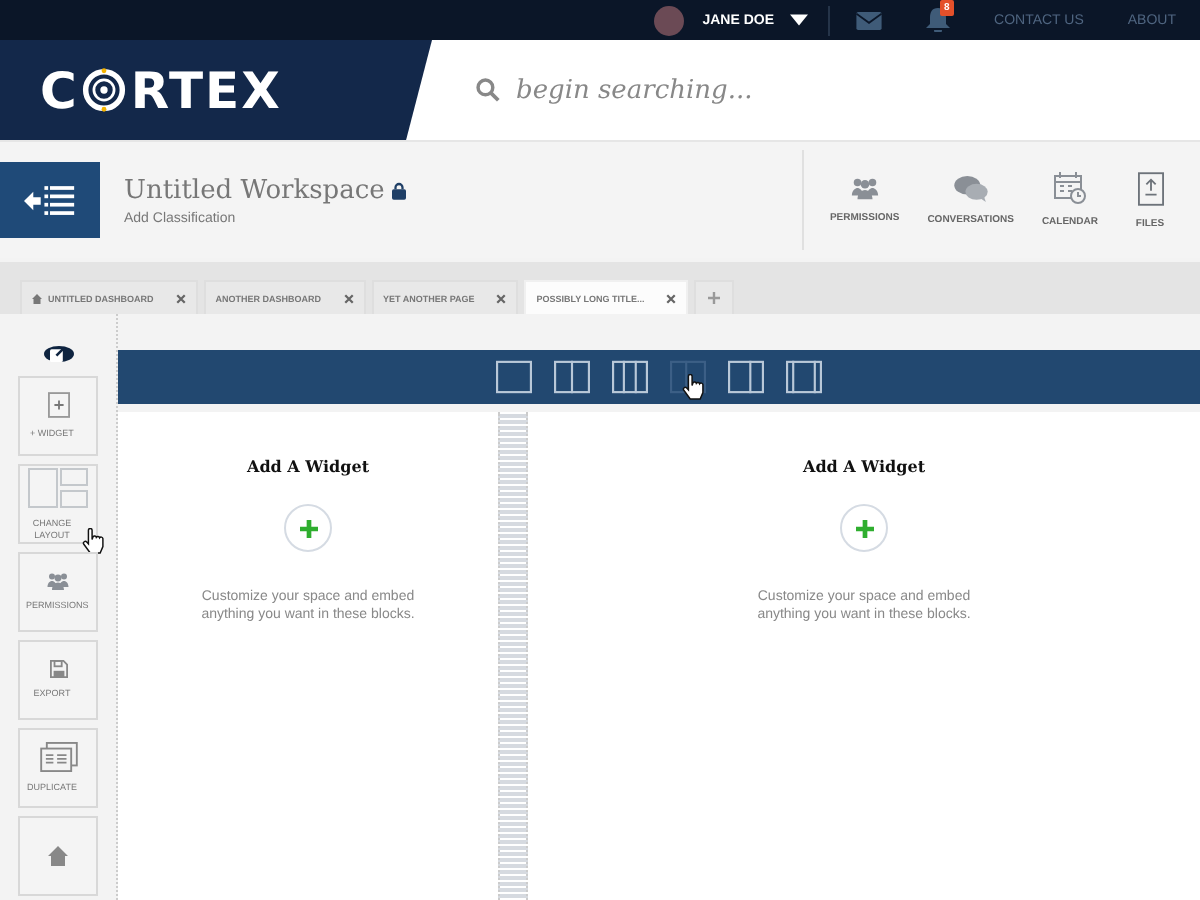  I want to click on logo-text: C, so click(59, 90).